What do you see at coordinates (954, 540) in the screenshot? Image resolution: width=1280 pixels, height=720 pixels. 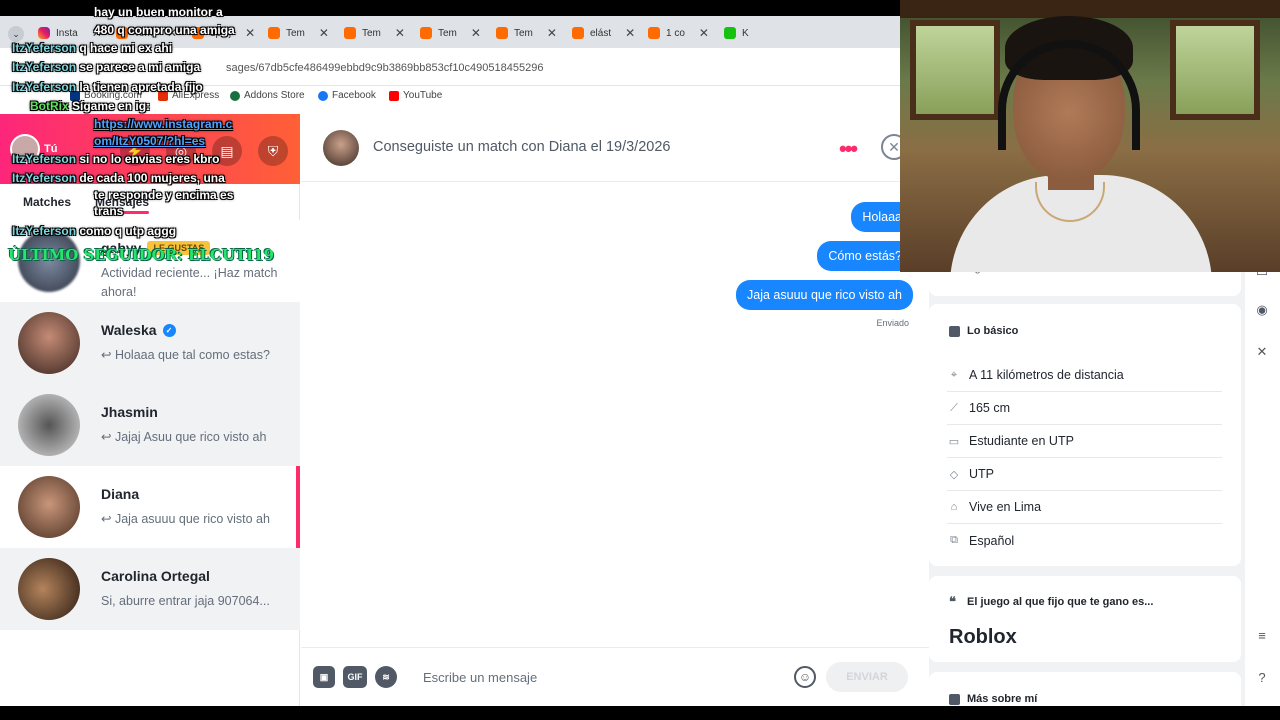 I see `language-icon: ⧉` at bounding box center [954, 540].